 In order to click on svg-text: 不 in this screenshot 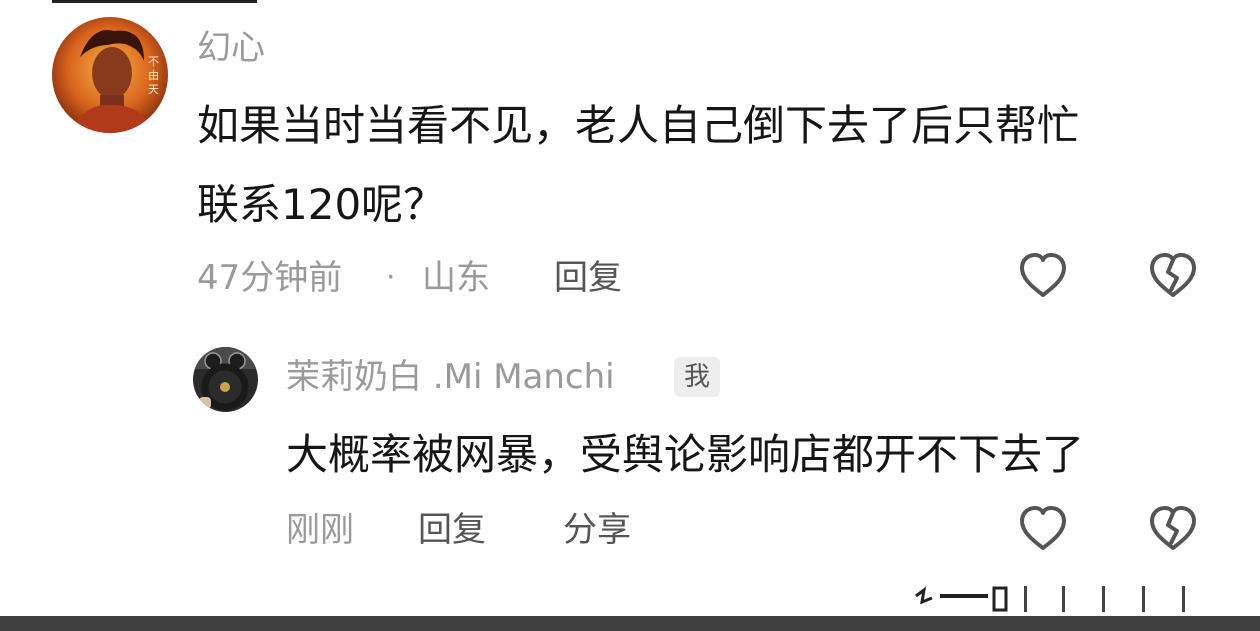, I will do `click(153, 61)`.